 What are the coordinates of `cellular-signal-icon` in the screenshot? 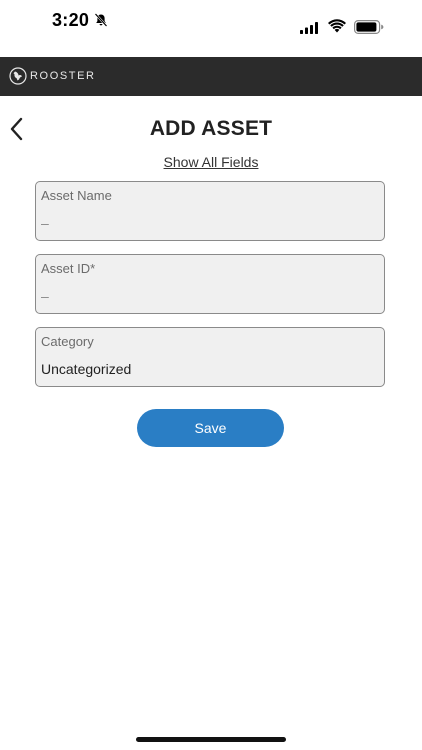 It's located at (309, 28).